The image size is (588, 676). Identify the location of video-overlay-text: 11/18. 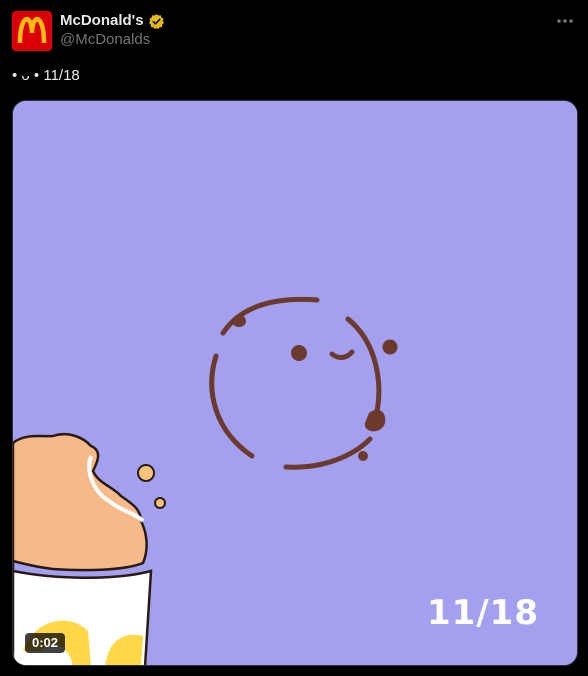
(482, 613).